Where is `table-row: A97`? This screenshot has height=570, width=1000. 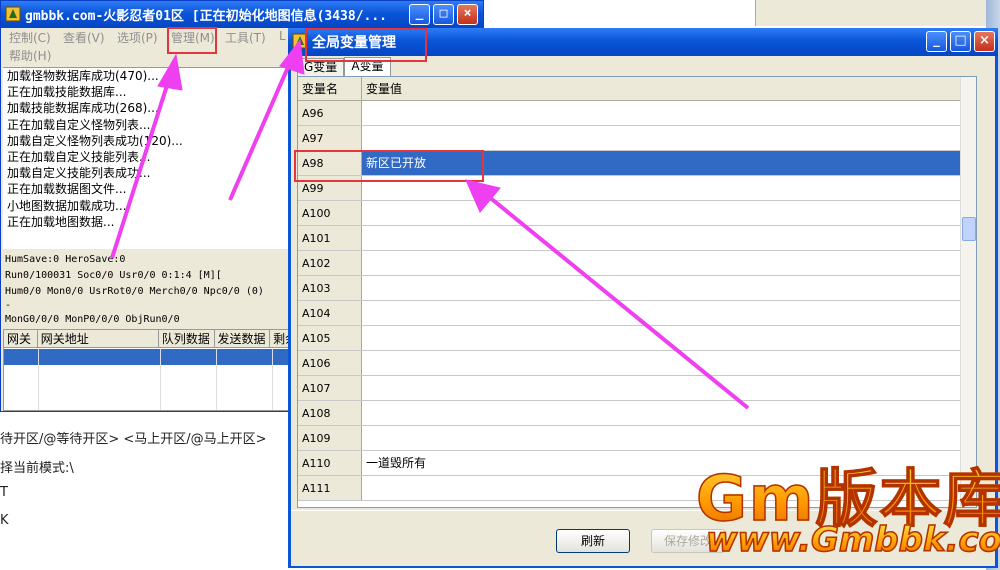
table-row: A97 is located at coordinates (637, 138).